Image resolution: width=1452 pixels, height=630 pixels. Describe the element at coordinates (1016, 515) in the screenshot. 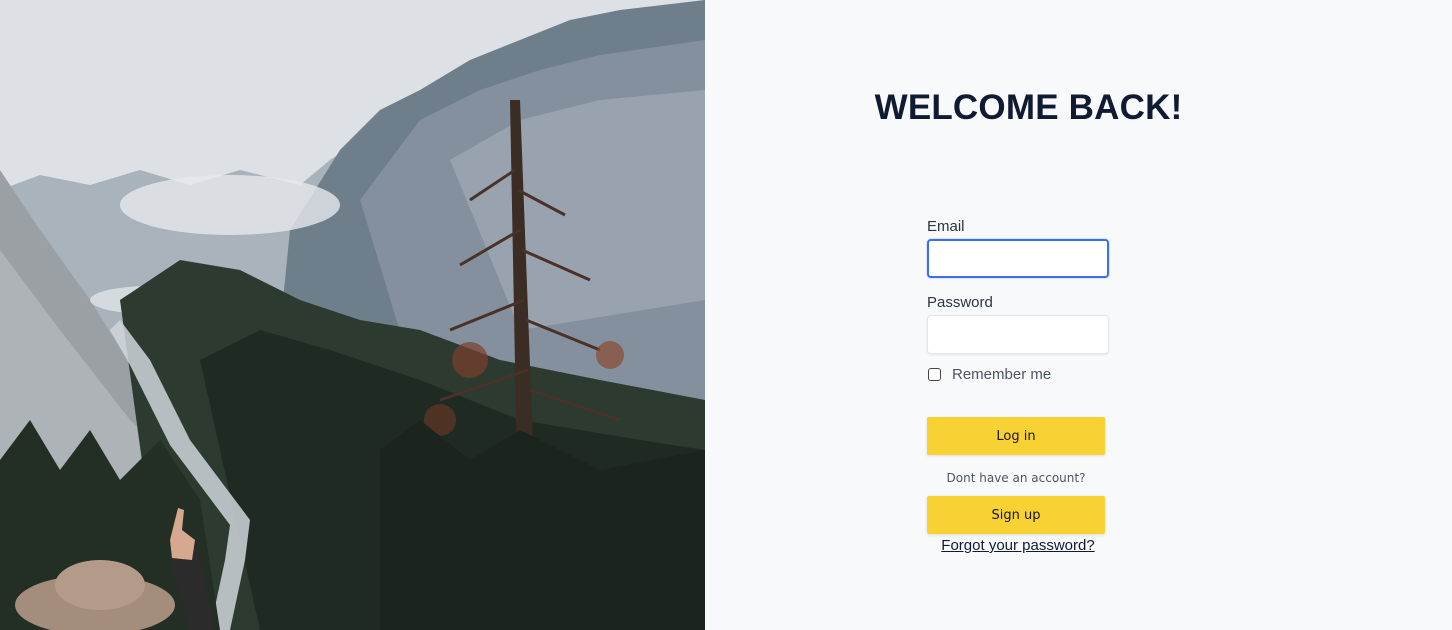

I see `signup-button: Sign up` at that location.